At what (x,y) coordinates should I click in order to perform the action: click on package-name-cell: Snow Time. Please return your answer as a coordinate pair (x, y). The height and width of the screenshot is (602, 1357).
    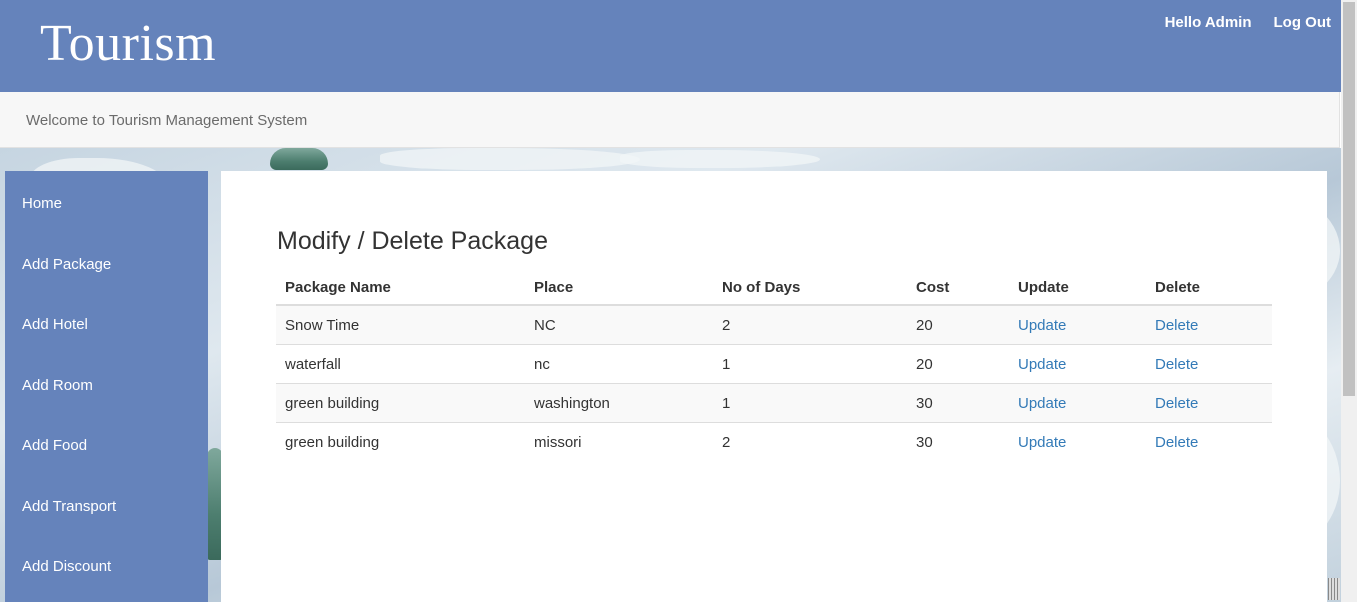
    Looking at the image, I should click on (400, 324).